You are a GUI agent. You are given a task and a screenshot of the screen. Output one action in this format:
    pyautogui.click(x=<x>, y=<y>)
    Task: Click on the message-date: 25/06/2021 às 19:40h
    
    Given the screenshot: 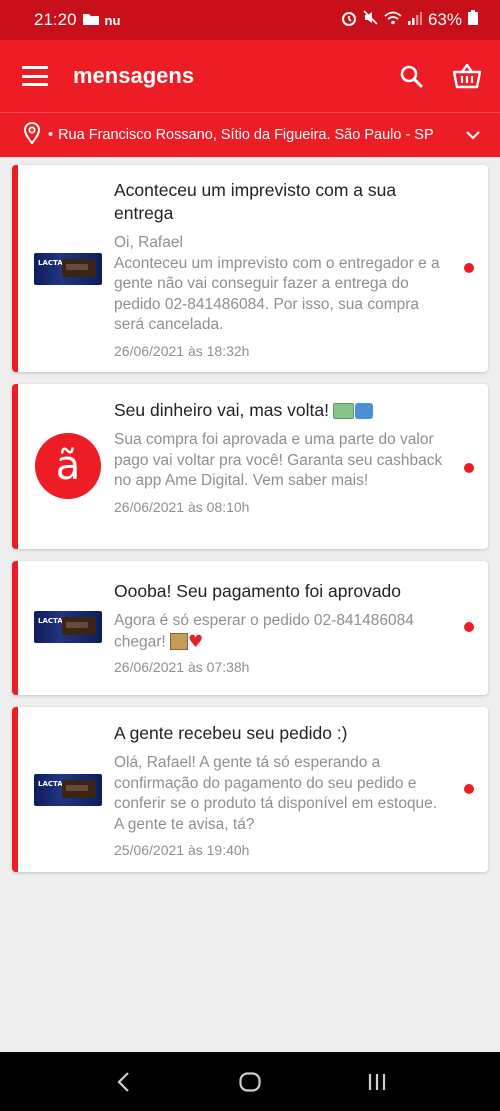 What is the action you would take?
    pyautogui.click(x=182, y=850)
    